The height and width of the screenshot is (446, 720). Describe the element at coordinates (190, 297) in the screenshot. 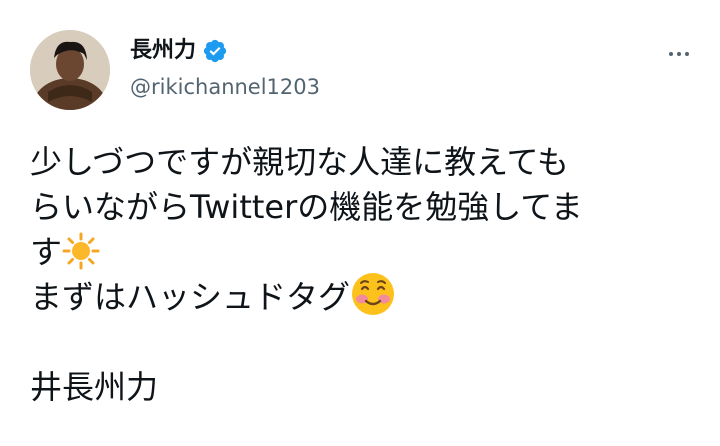

I see `tweet-line-text: まずはハッシュドタグ` at that location.